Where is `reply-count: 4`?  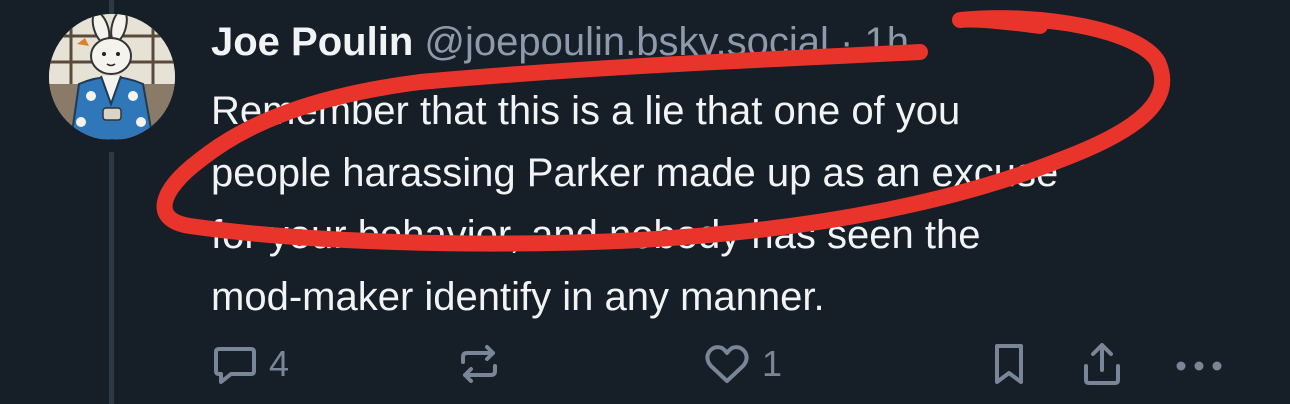 reply-count: 4 is located at coordinates (279, 363).